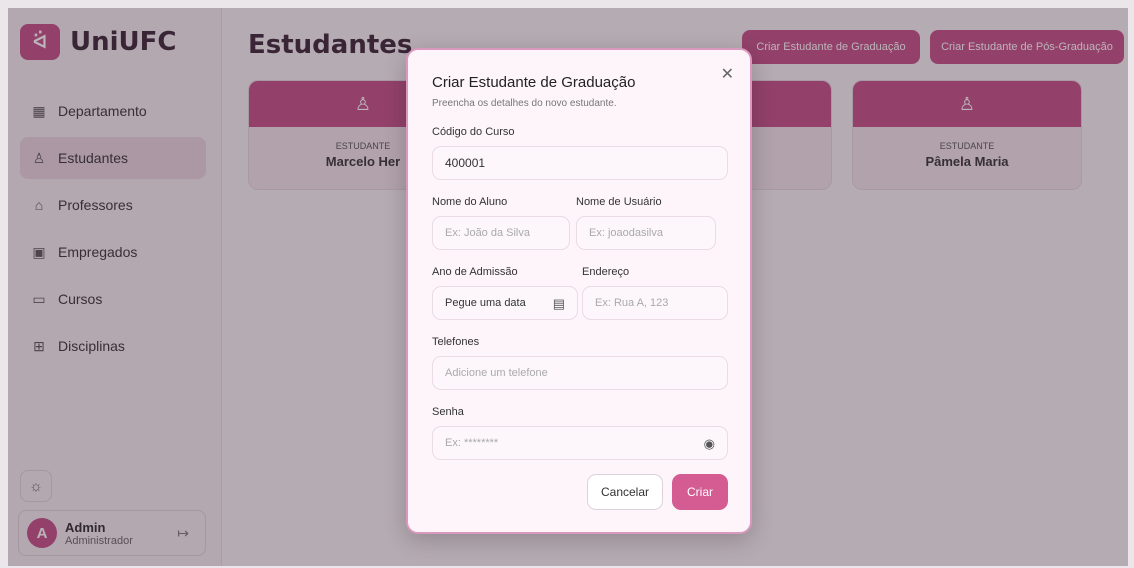 Image resolution: width=1134 pixels, height=568 pixels. What do you see at coordinates (501, 233) in the screenshot?
I see `student-name-input: Ex: João da Silva` at bounding box center [501, 233].